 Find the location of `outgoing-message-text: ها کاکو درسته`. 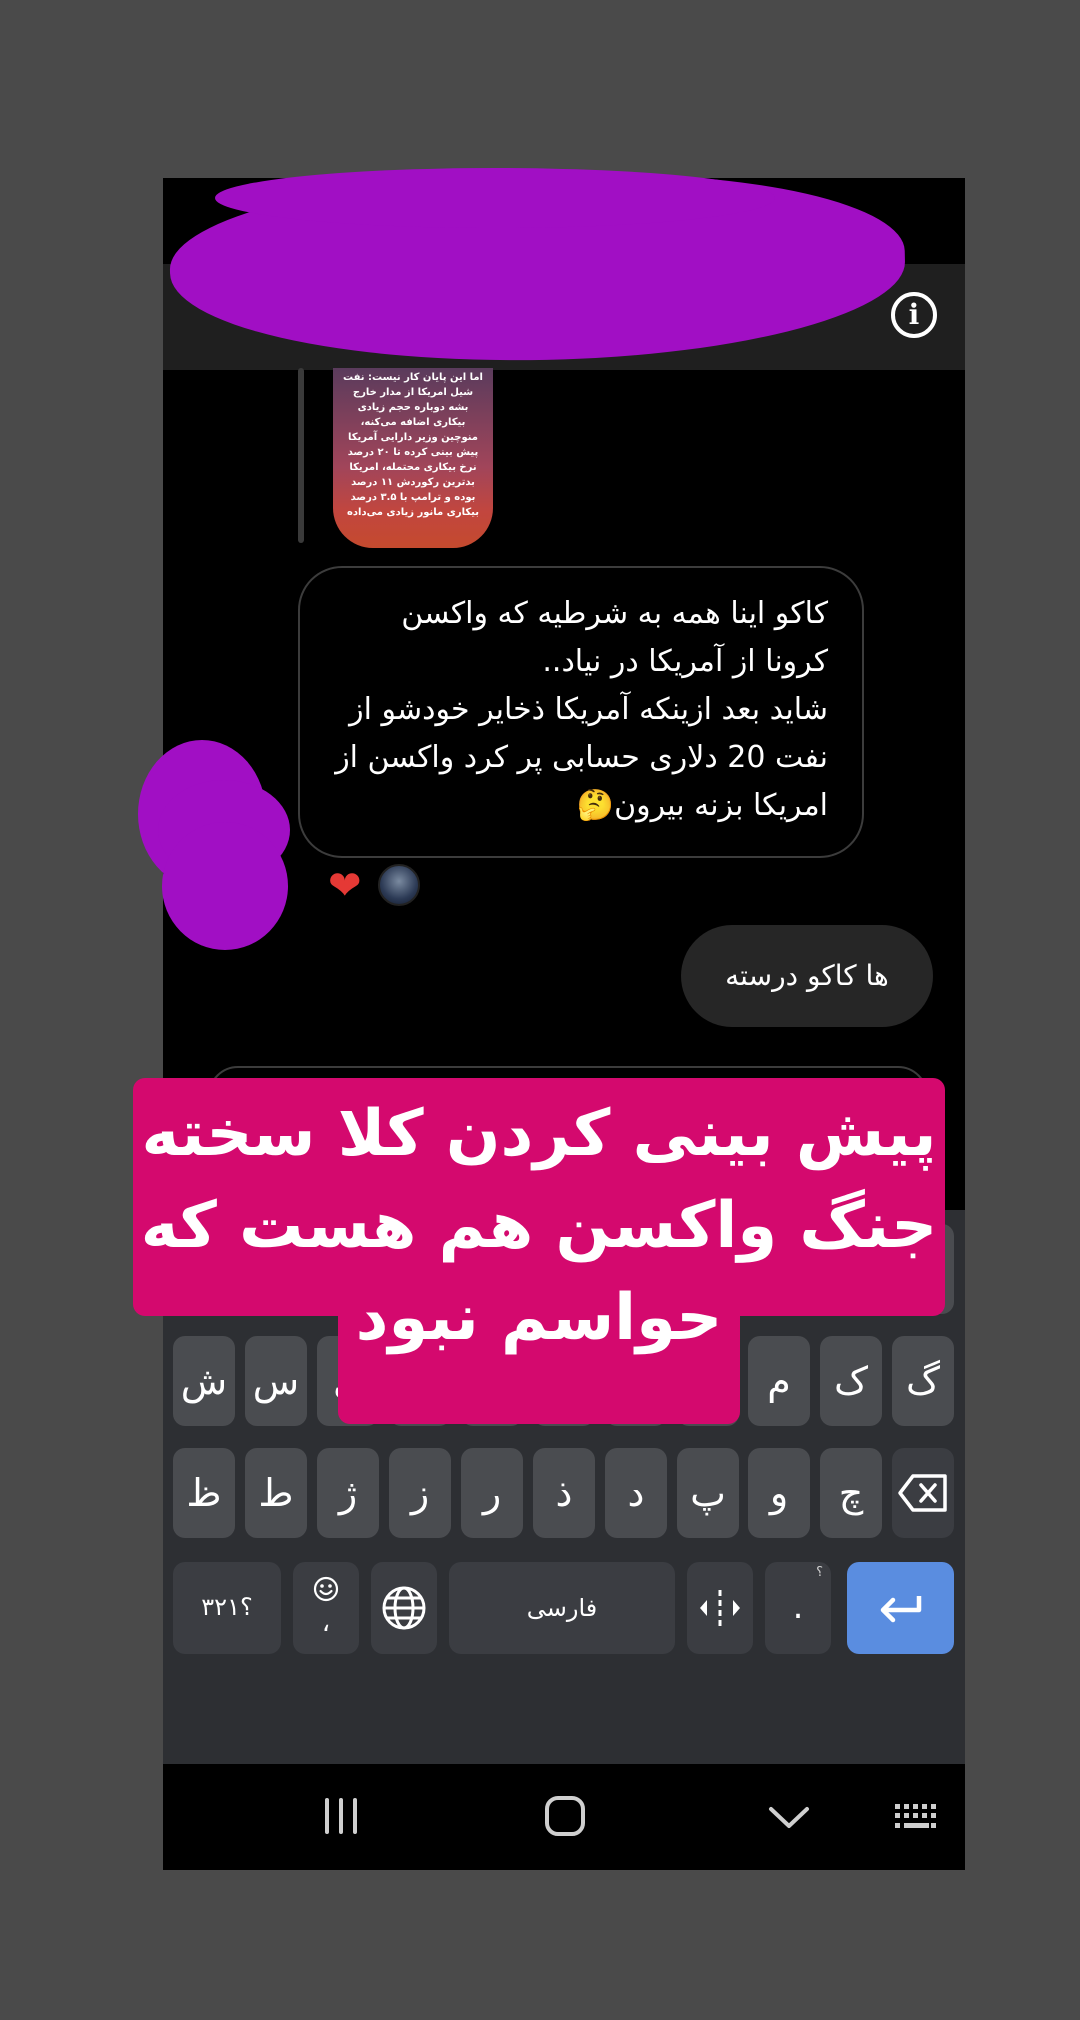

outgoing-message-text: ها کاکو درسته is located at coordinates (807, 975).